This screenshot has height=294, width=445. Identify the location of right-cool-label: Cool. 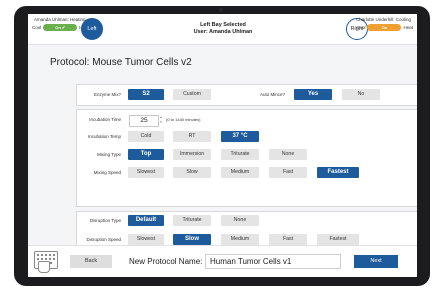
(361, 27).